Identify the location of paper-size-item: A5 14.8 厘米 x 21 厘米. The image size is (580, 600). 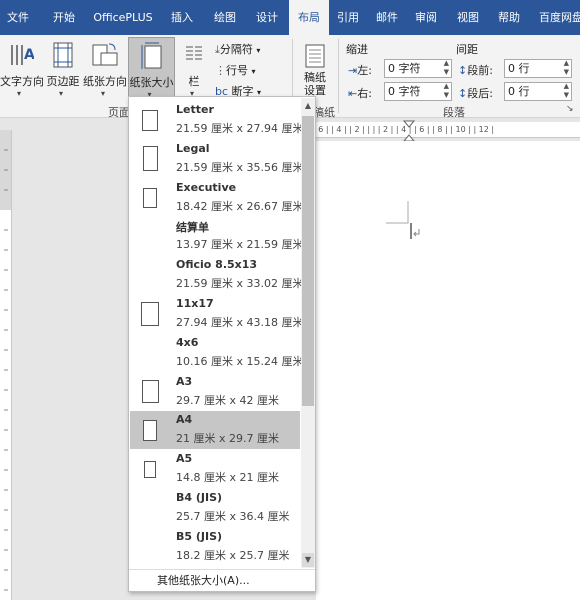
(215, 469).